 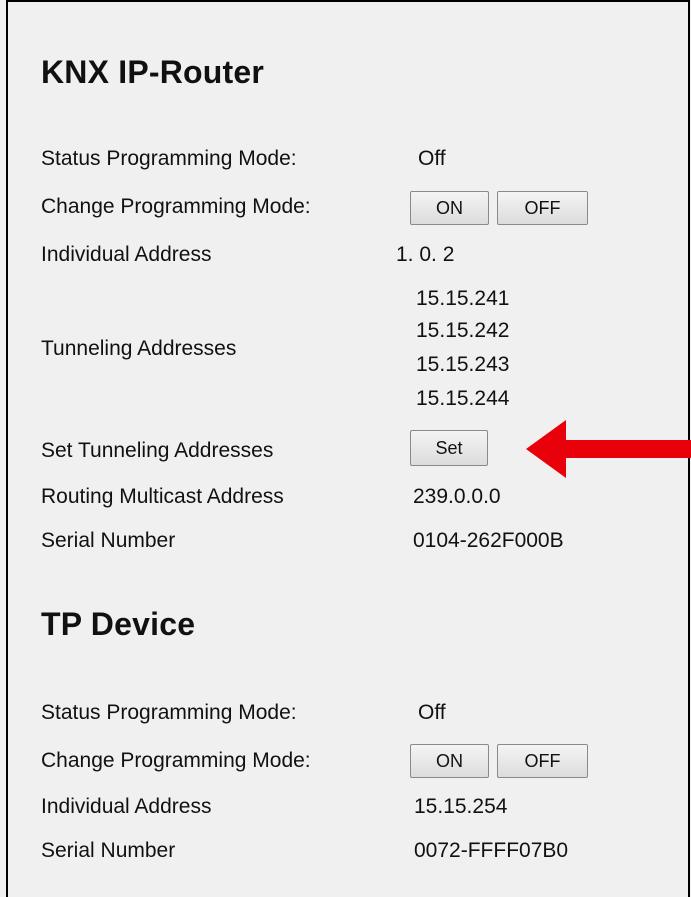 What do you see at coordinates (157, 450) in the screenshot?
I see `router-set-tunneling-label: Set Tunneling Addresses` at bounding box center [157, 450].